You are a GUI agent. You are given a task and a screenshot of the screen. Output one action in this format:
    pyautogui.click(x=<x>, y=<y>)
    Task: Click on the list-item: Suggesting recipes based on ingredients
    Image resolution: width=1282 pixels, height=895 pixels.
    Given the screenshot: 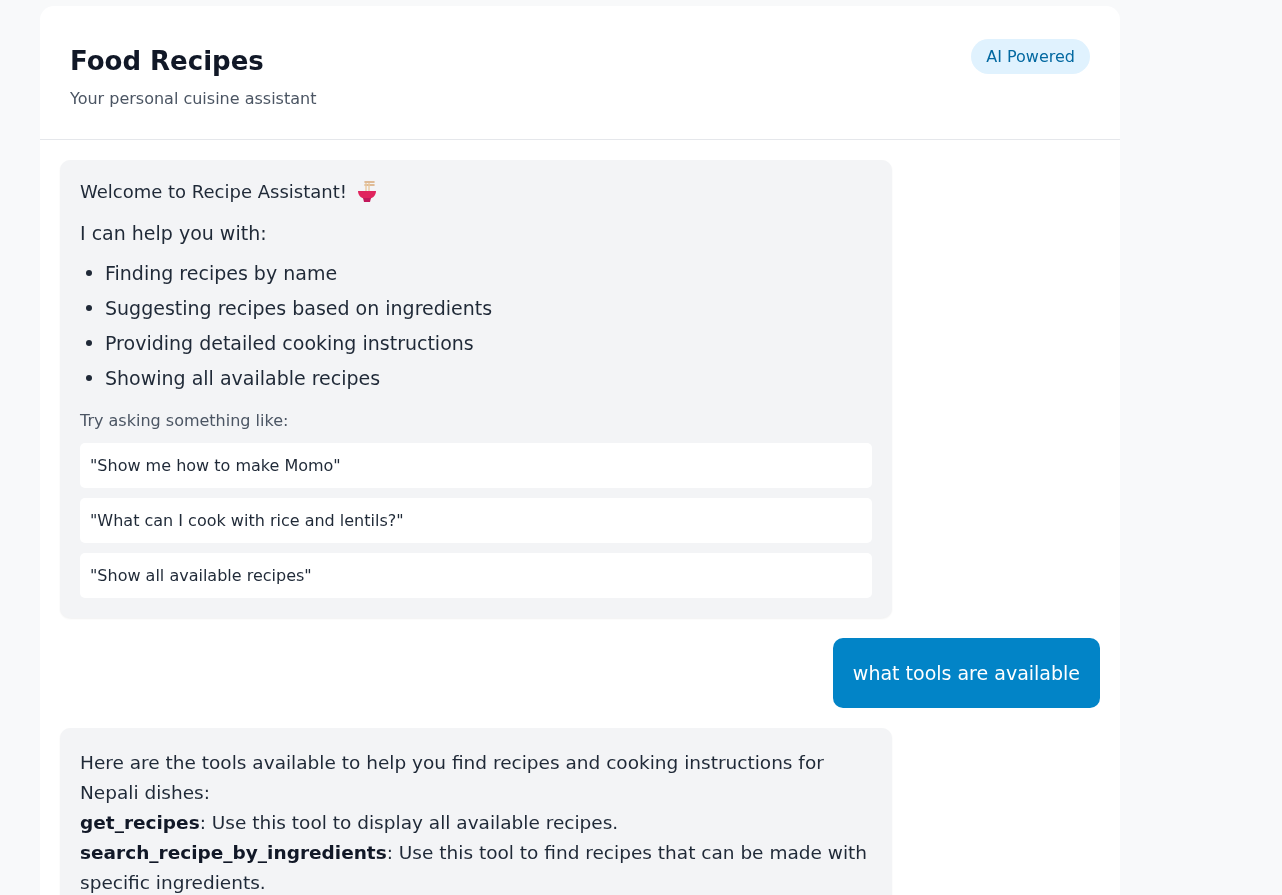 What is the action you would take?
    pyautogui.click(x=299, y=308)
    